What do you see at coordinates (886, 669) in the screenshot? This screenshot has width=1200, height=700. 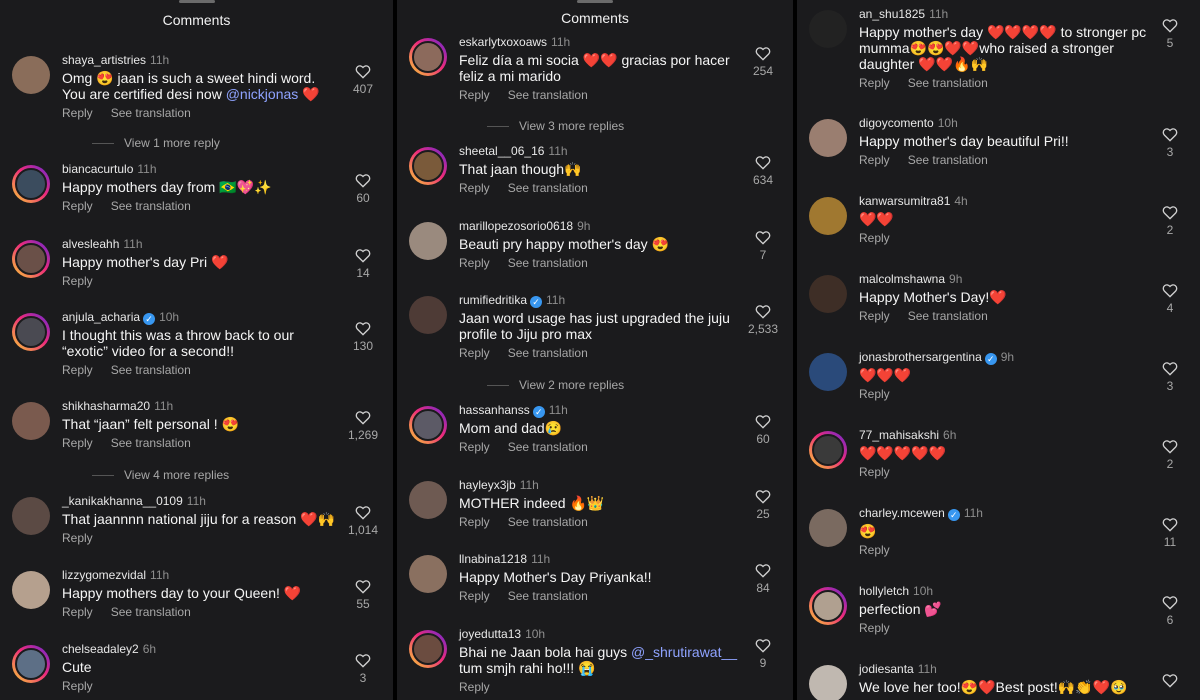 I see `username: jodiesanta` at bounding box center [886, 669].